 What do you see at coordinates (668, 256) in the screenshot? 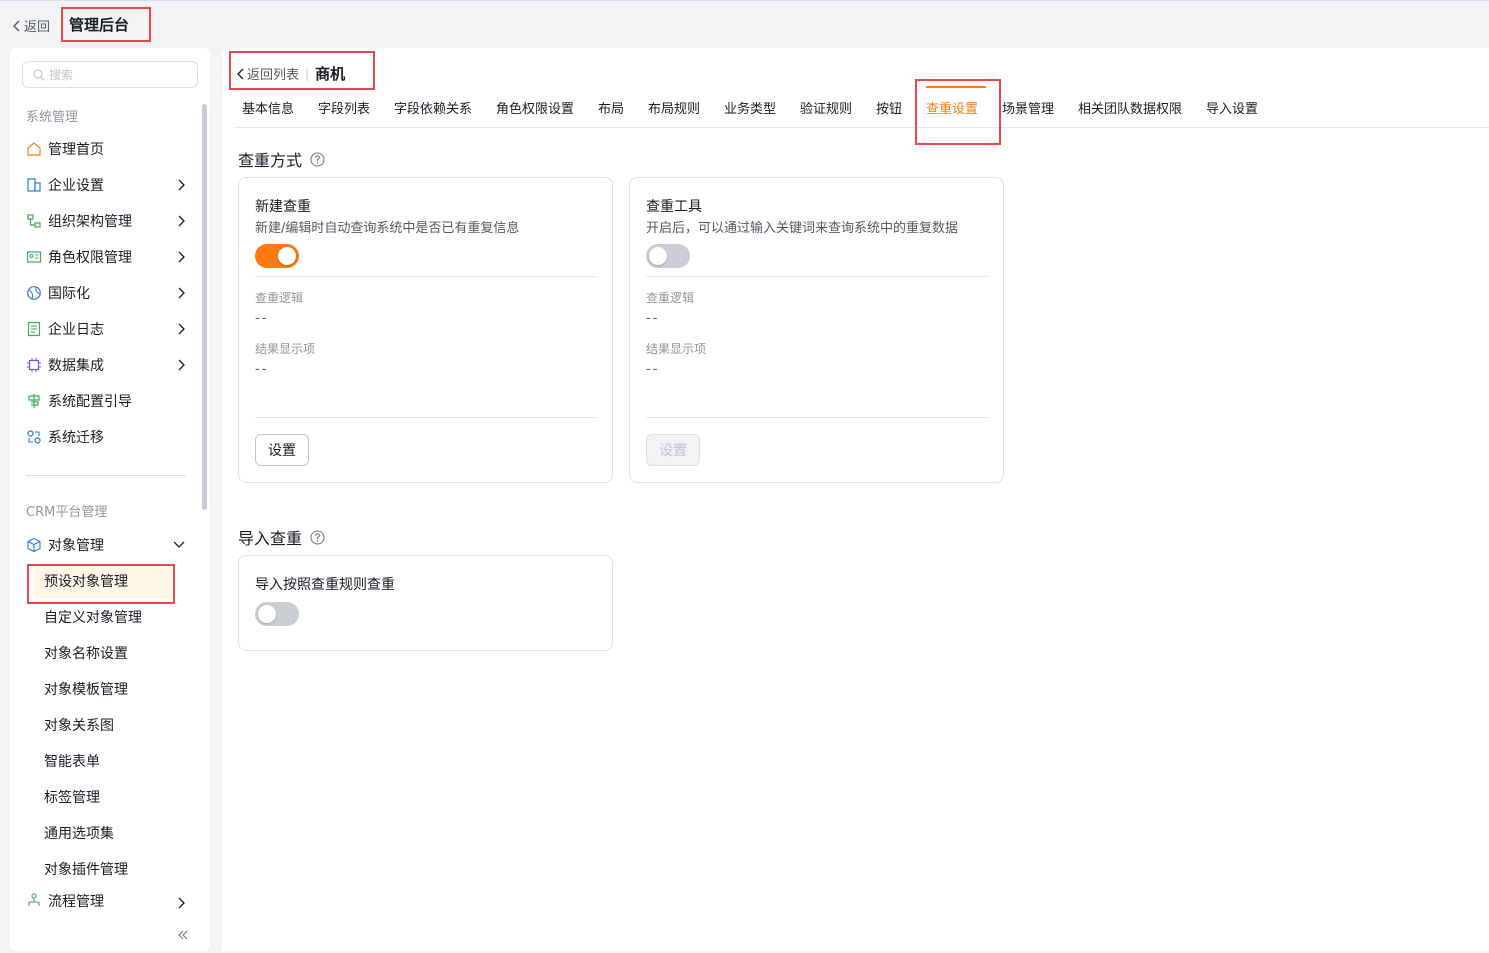
I see `dup-check-tool-toggle` at bounding box center [668, 256].